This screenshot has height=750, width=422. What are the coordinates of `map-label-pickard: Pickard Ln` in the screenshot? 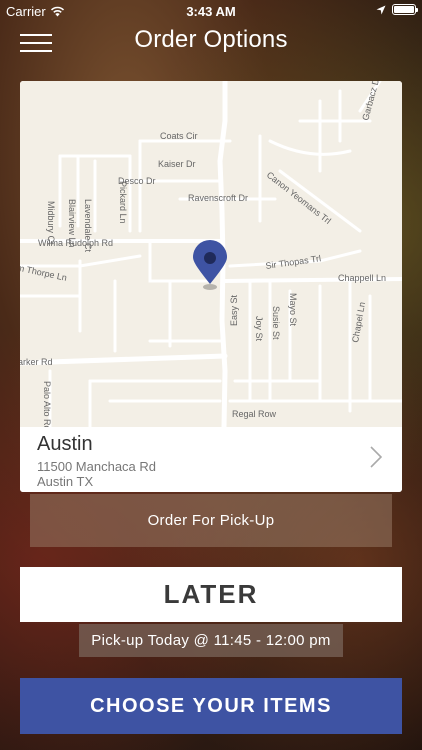 It's located at (123, 202).